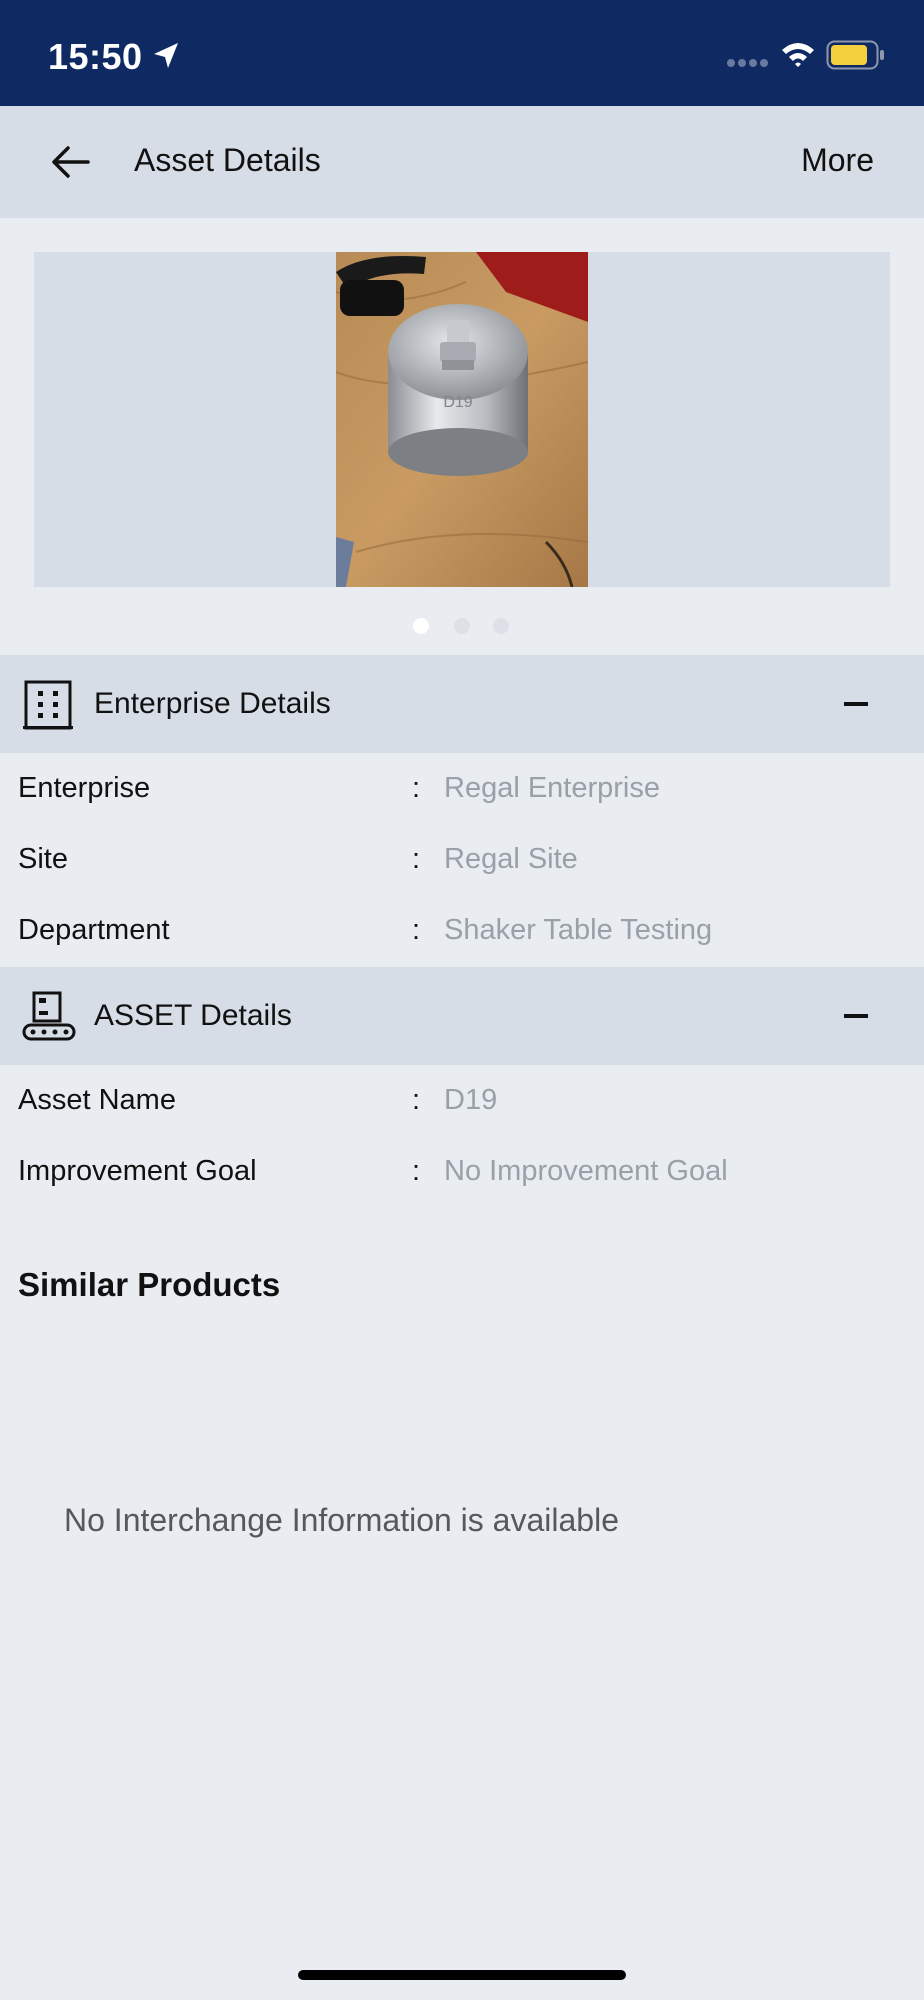 The height and width of the screenshot is (2000, 924). I want to click on asset-section-title: ASSET Details, so click(193, 1015).